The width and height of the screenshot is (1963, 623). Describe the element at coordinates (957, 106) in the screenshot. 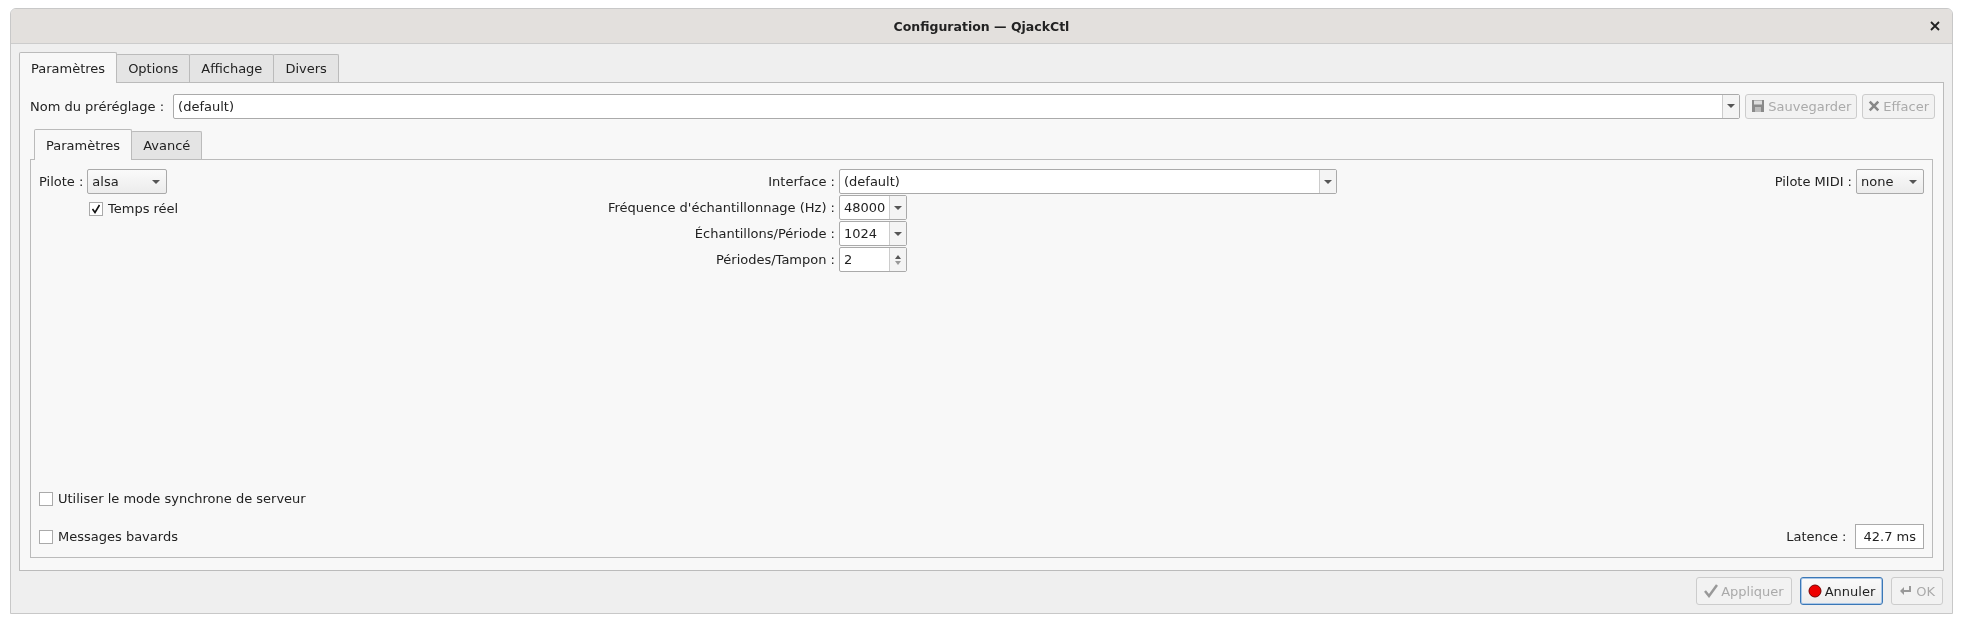

I see `preset-combobox: (default)` at that location.